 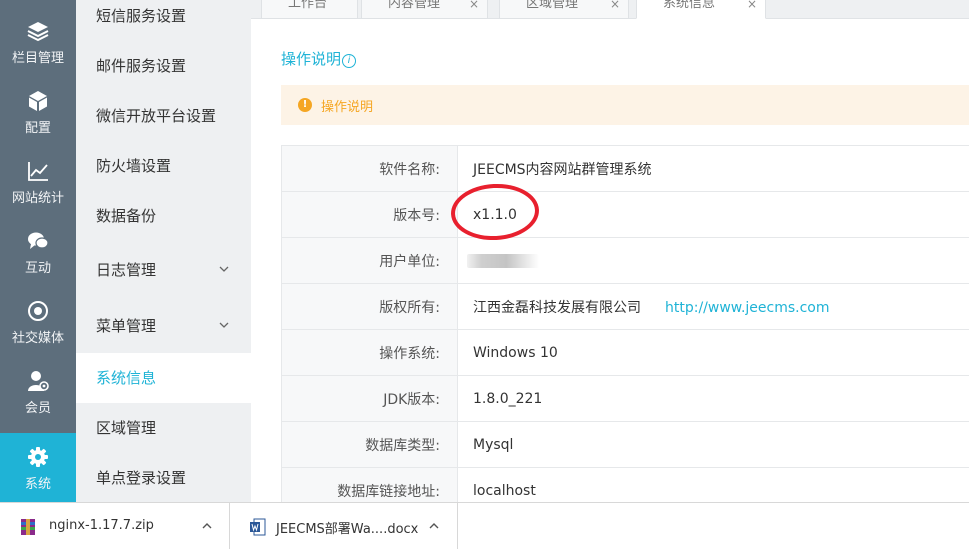 What do you see at coordinates (38, 101) in the screenshot?
I see `cube-icon` at bounding box center [38, 101].